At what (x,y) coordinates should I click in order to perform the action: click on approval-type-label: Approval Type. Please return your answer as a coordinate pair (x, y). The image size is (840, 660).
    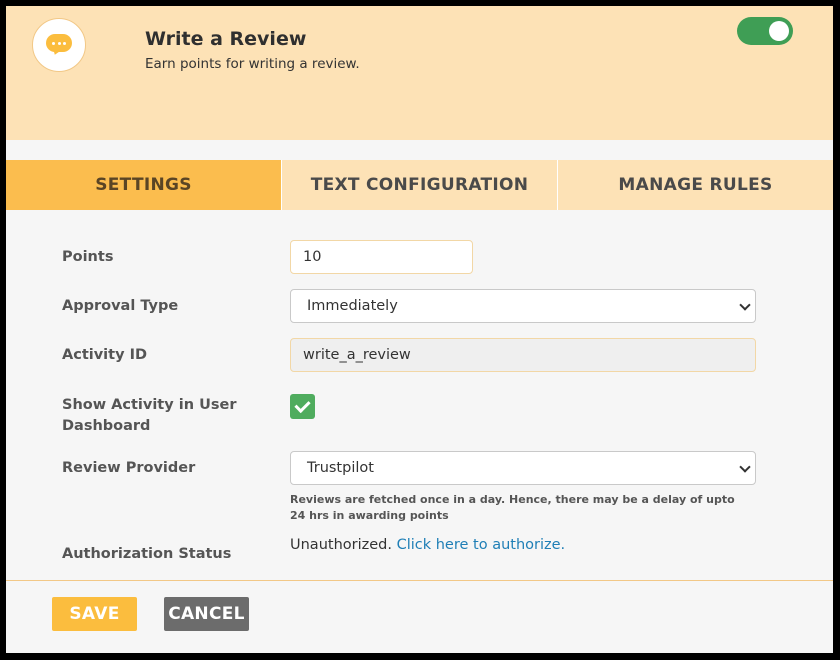
    Looking at the image, I should click on (120, 306).